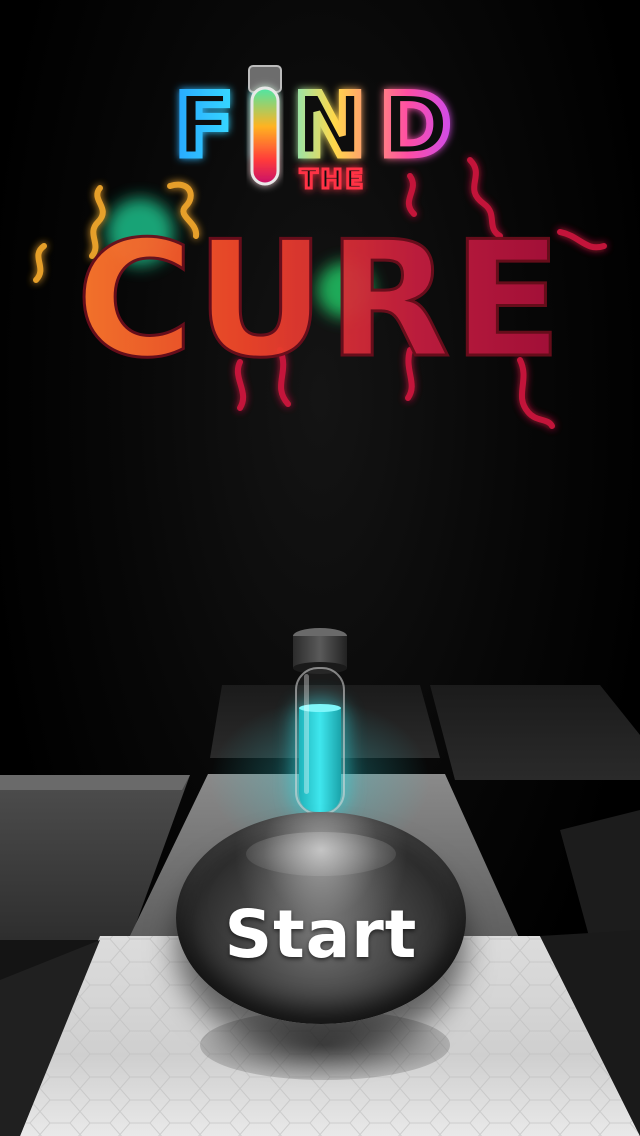  I want to click on start-button: Start, so click(321, 918).